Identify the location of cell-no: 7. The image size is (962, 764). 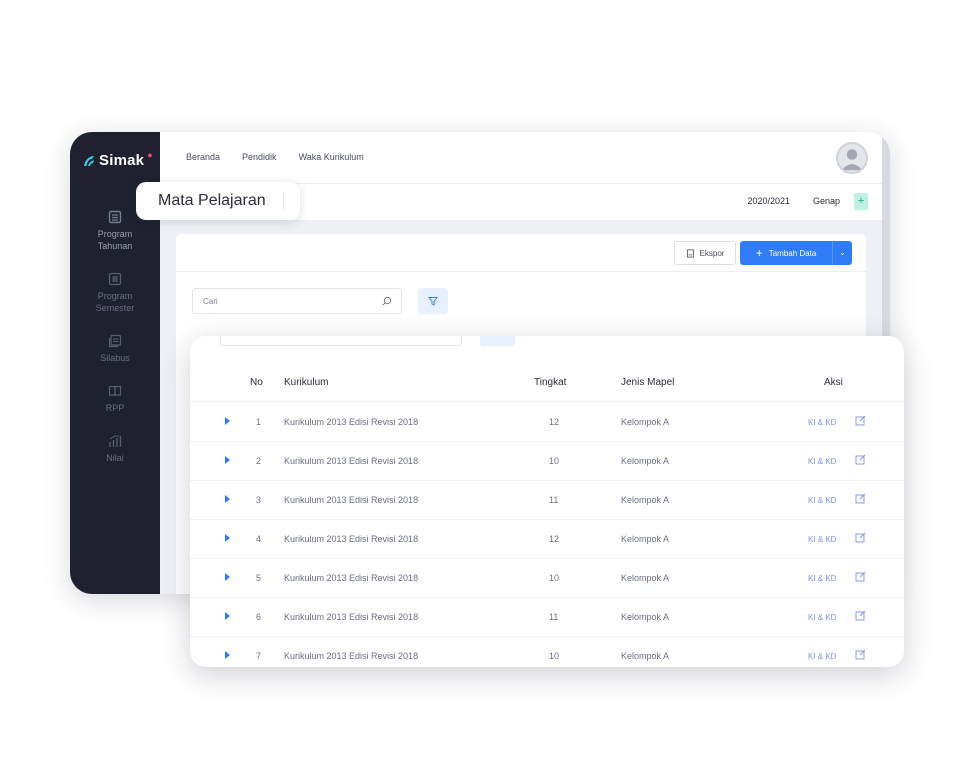
(259, 656).